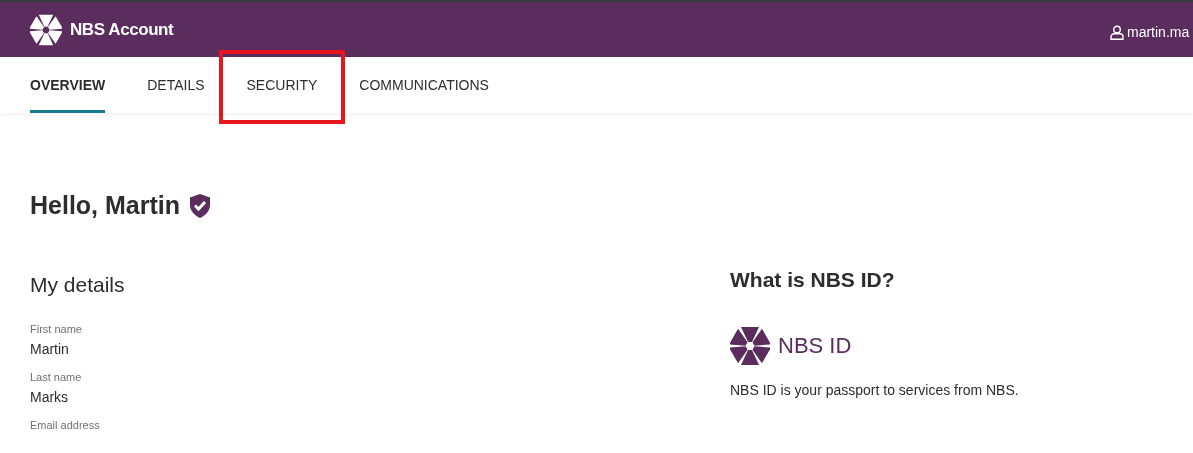  What do you see at coordinates (200, 205) in the screenshot?
I see `verified-shield-icon` at bounding box center [200, 205].